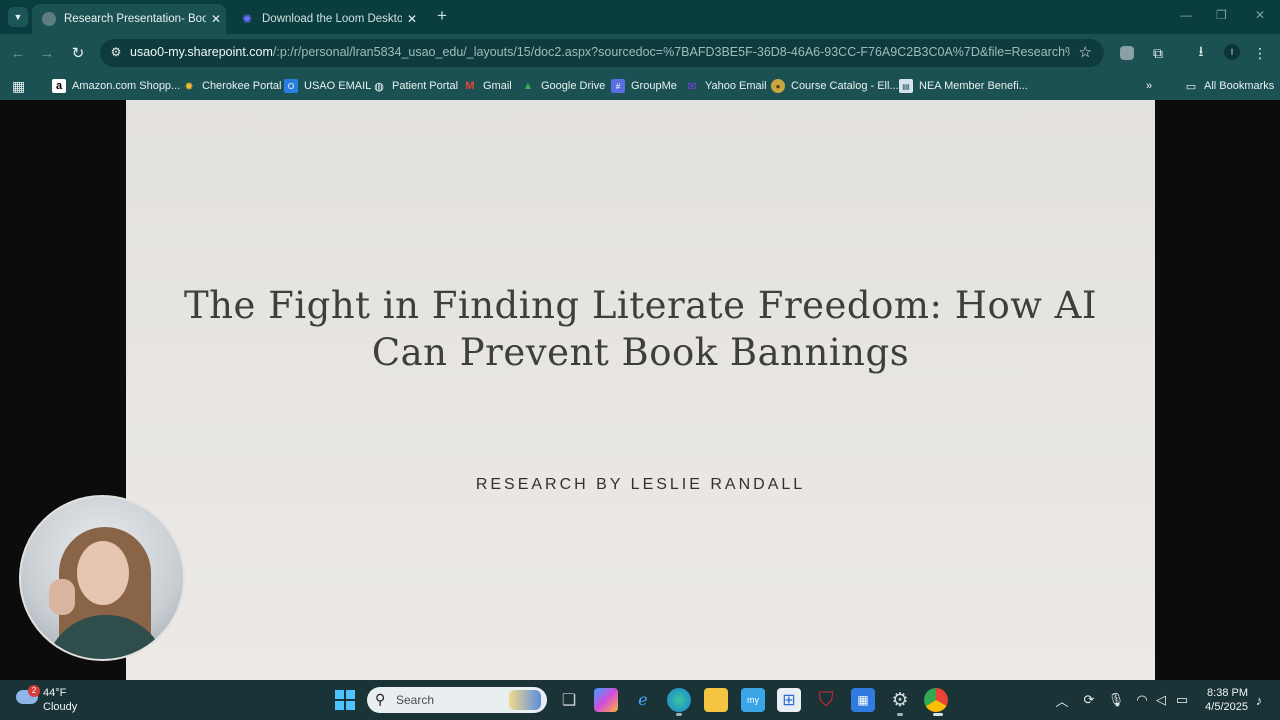 This screenshot has width=1280, height=720. Describe the element at coordinates (1232, 52) in the screenshot. I see `profile-avatar: I` at that location.